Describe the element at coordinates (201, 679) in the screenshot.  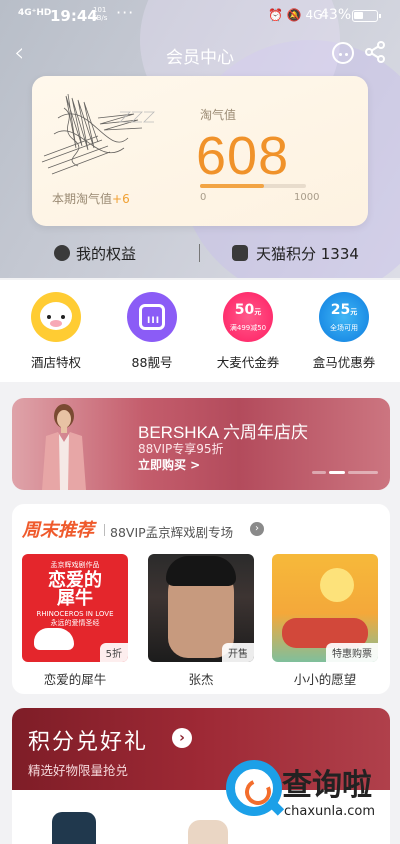
I see `show-name: 张杰` at that location.